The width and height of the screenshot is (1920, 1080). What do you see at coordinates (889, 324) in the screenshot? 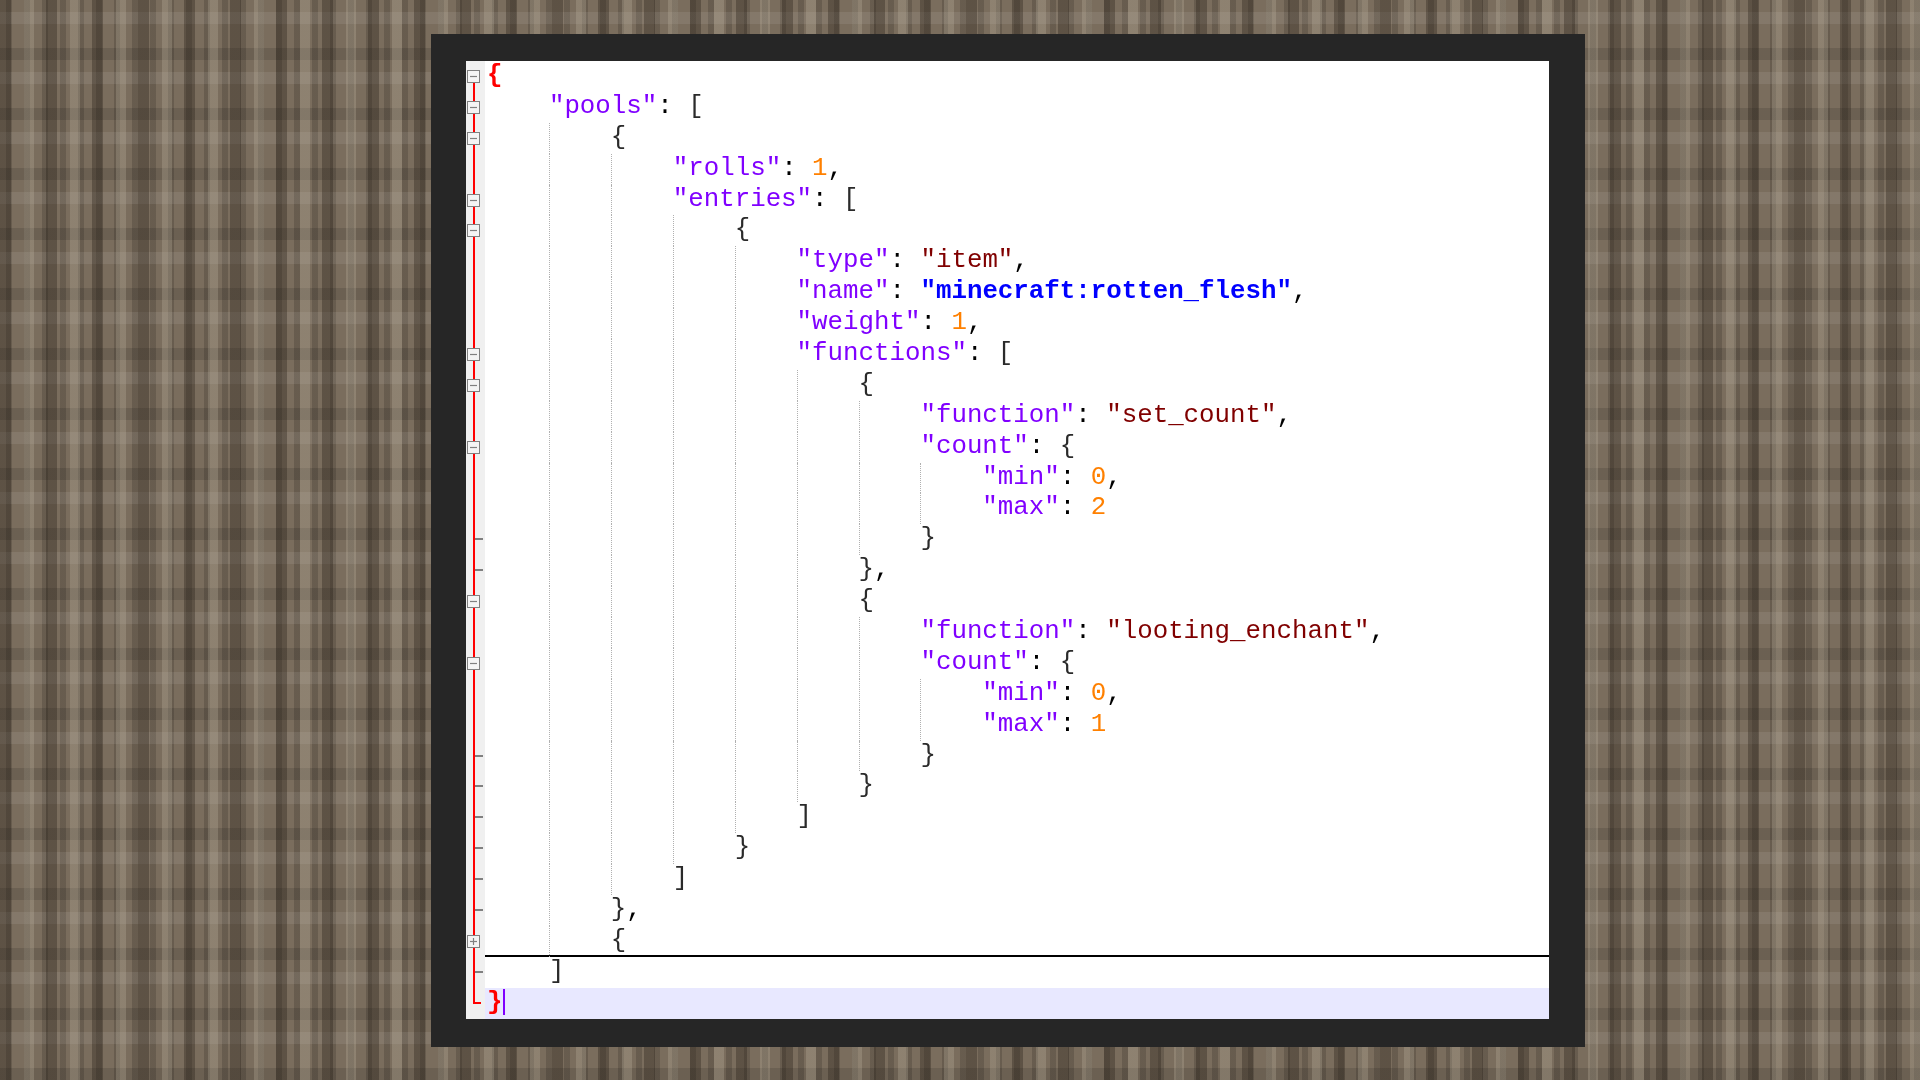
I see `code-line: "weight": 1,` at bounding box center [889, 324].